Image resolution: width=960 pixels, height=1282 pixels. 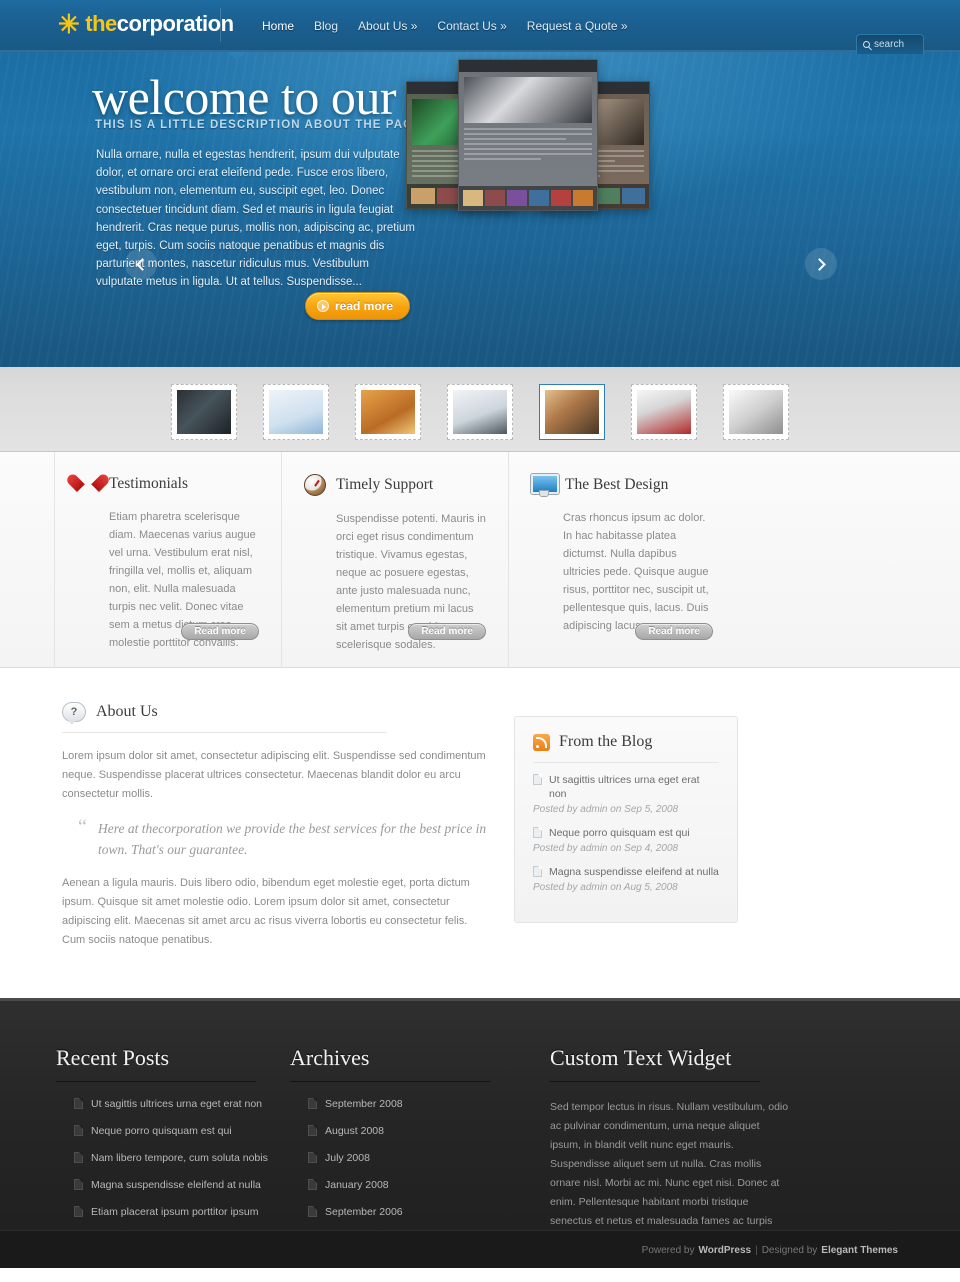 I want to click on archive-link: September 2008, so click(x=364, y=1104).